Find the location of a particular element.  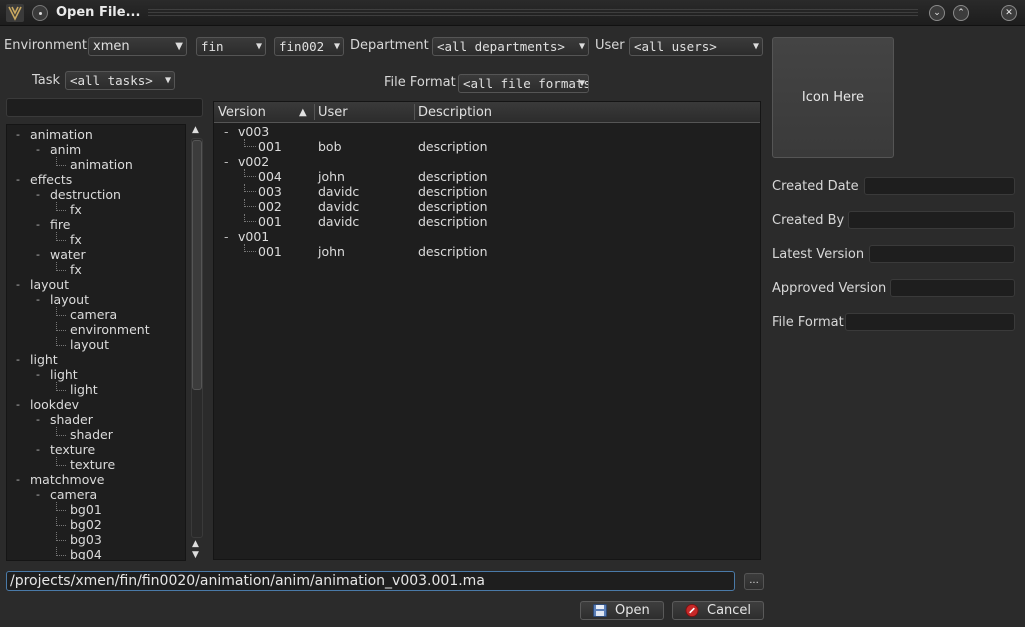

column-header-version: Version is located at coordinates (242, 112).